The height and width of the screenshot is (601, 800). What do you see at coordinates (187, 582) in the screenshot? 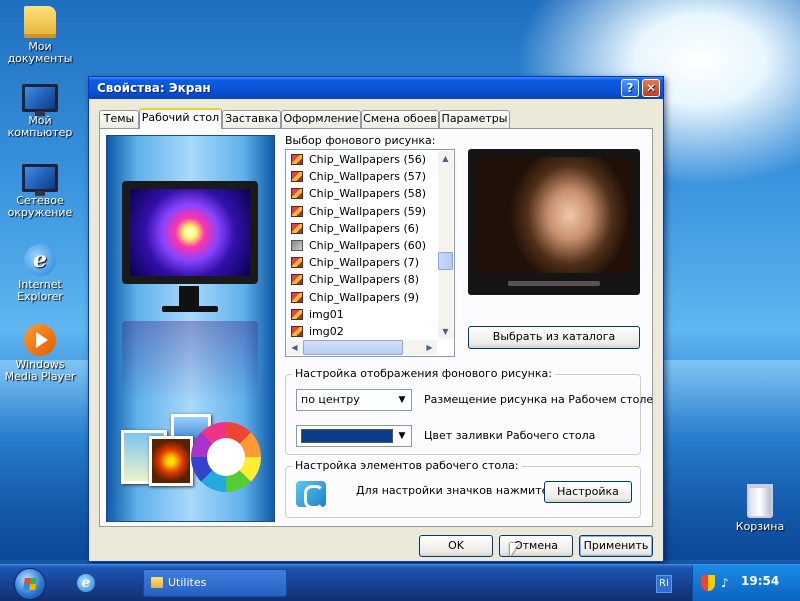
I see `taskbar-button-label: Utilites` at bounding box center [187, 582].